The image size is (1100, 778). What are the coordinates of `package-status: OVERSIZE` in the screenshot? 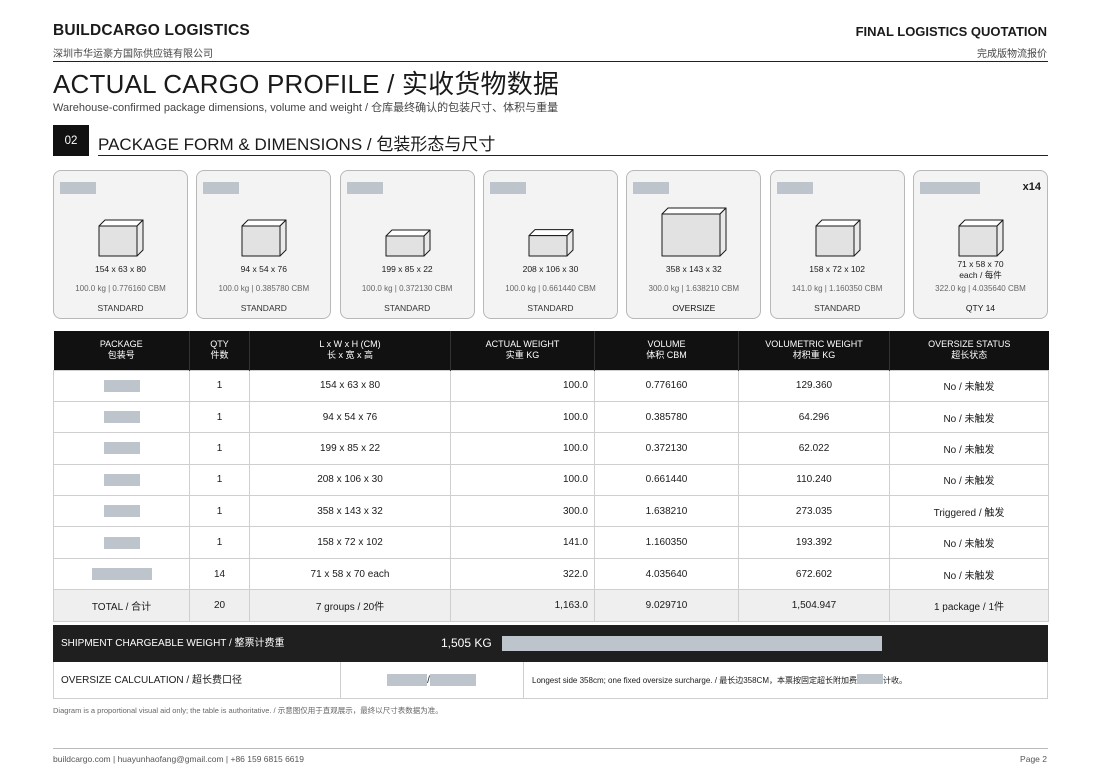 It's located at (694, 308).